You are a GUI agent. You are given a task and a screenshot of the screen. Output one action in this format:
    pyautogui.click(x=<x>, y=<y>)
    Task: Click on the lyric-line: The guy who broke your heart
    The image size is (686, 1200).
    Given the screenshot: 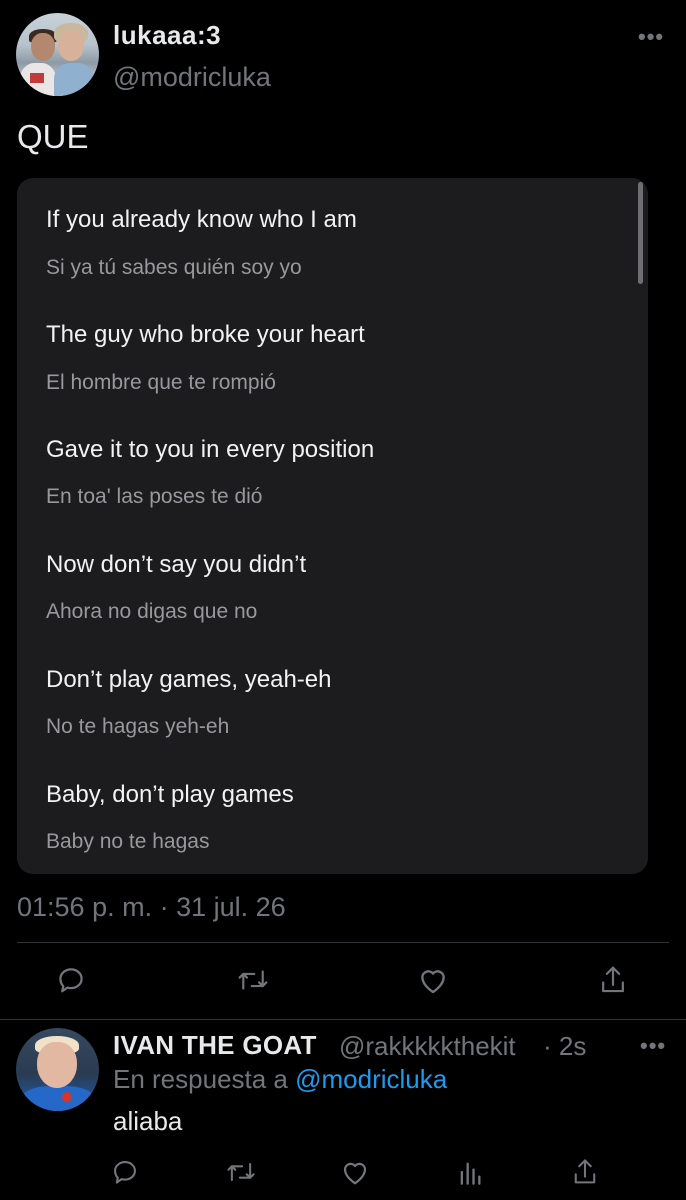 What is the action you would take?
    pyautogui.click(x=205, y=334)
    